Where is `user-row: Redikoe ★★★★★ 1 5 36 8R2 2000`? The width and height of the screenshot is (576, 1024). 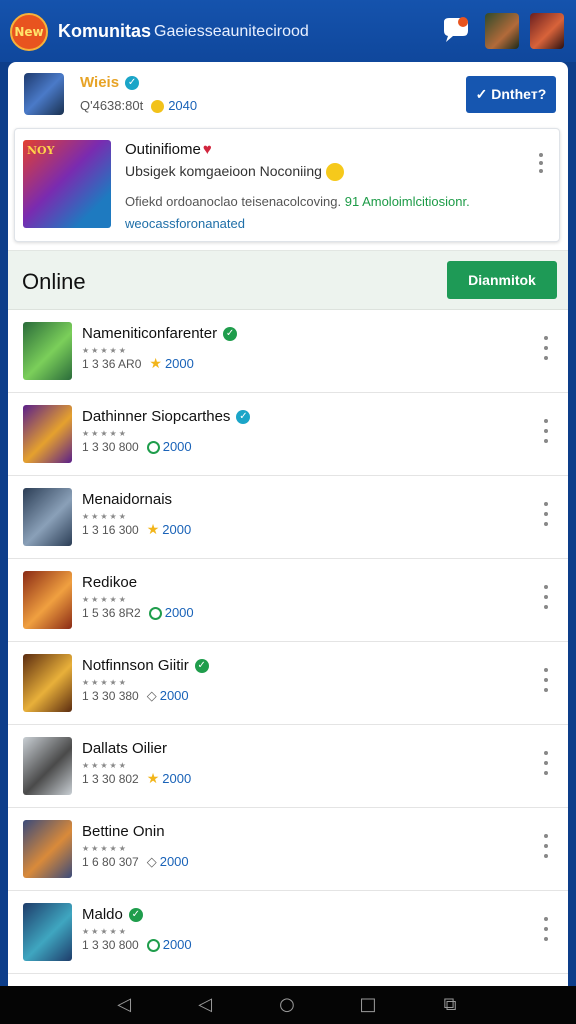 user-row: Redikoe ★★★★★ 1 5 36 8R2 2000 is located at coordinates (288, 600).